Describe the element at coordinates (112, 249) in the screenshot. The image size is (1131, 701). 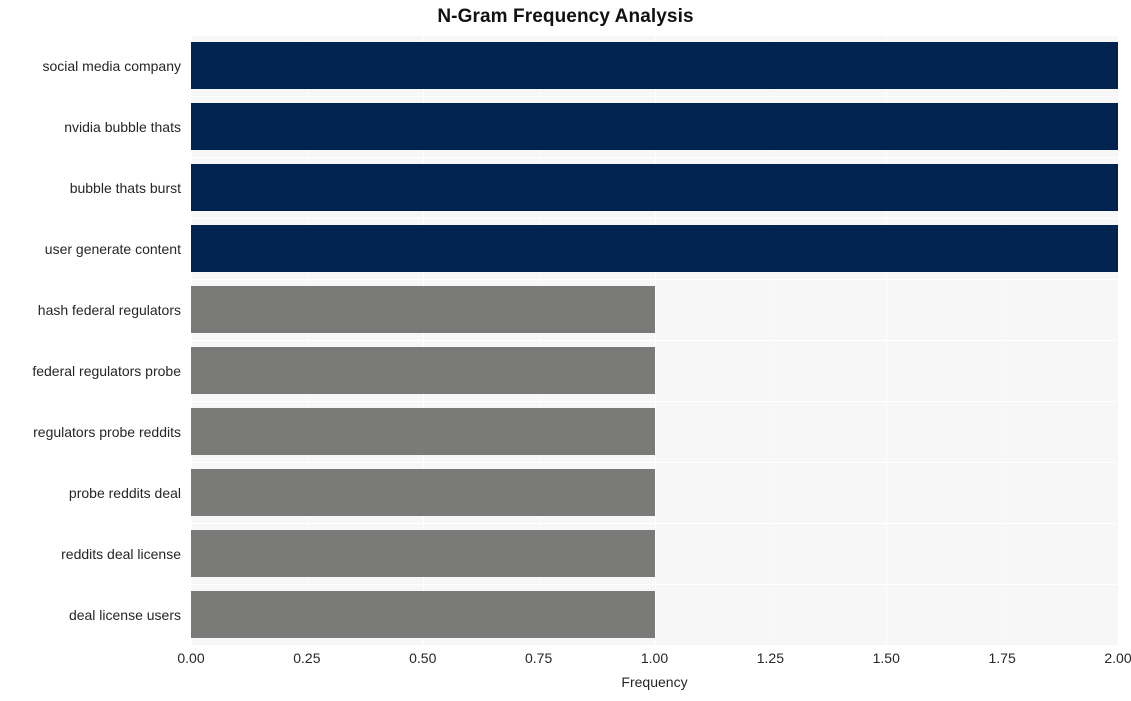
I see `y-axis-tick-label: user generate content` at that location.